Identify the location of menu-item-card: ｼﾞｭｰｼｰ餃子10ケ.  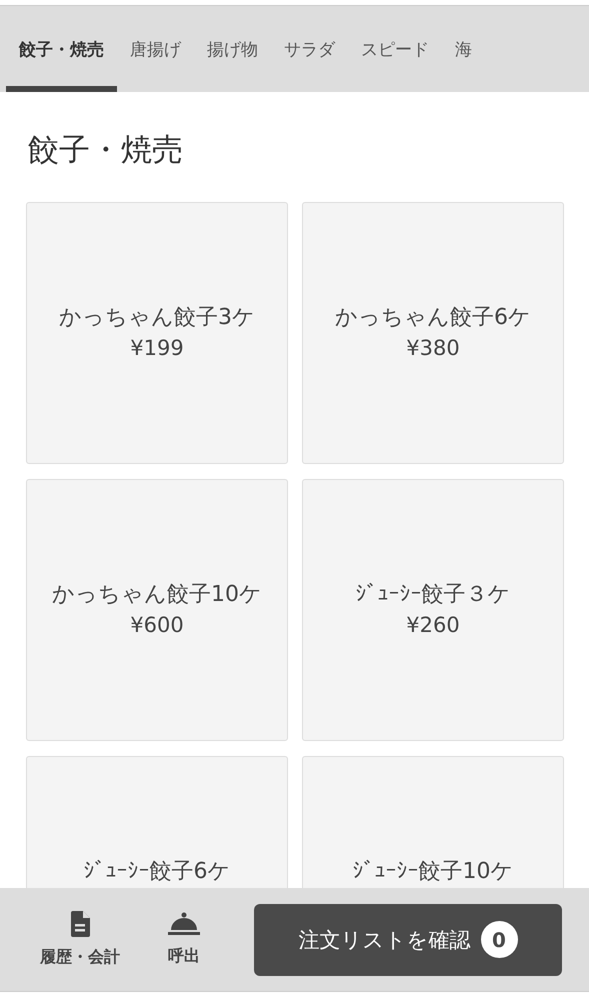
(433, 822).